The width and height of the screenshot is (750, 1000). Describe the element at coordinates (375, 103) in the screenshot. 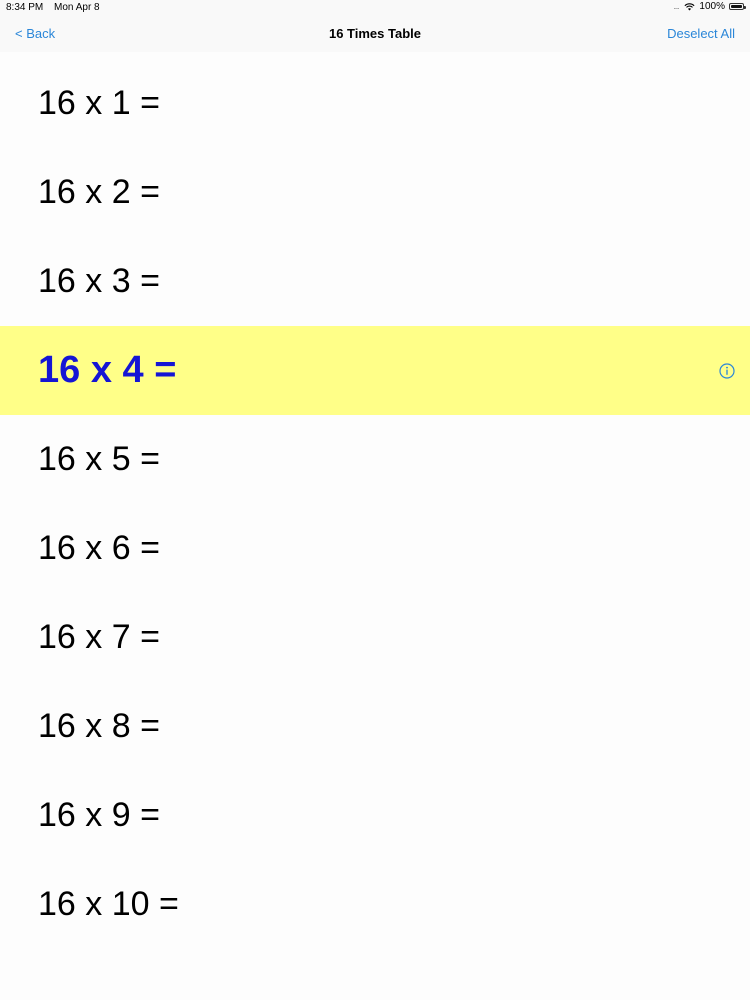

I see `list-item: 16 x 1 =` at that location.